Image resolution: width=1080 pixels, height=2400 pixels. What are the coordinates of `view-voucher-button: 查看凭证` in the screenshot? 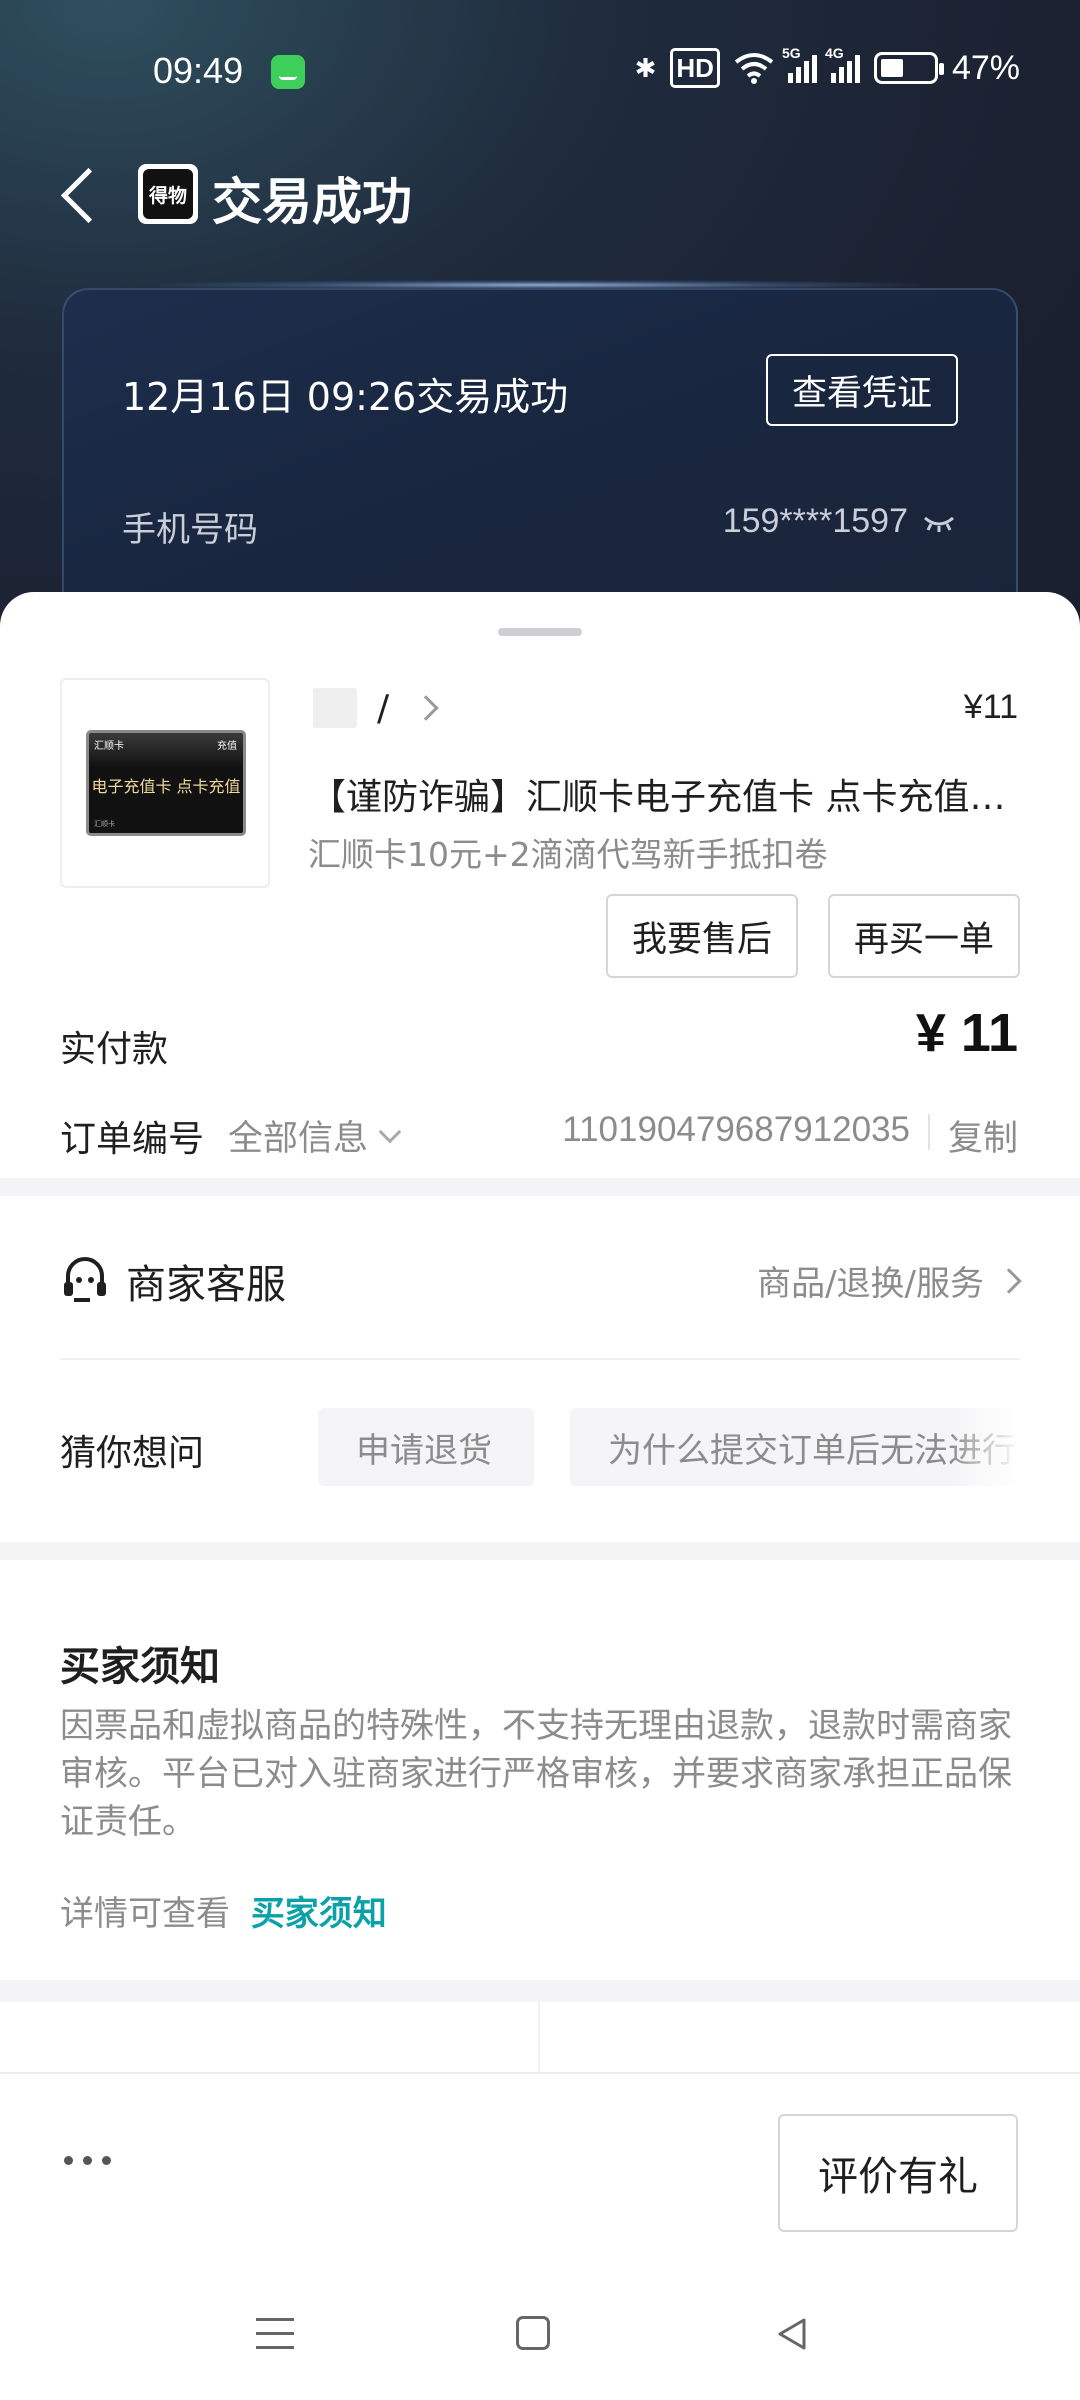 It's located at (862, 390).